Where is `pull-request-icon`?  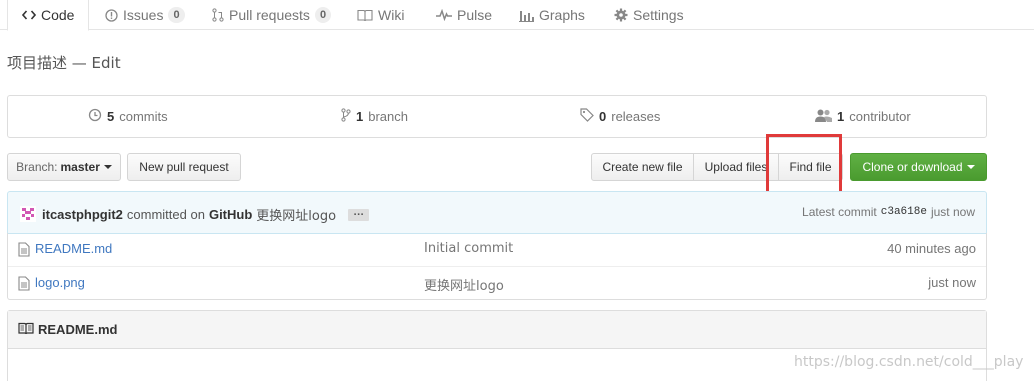 pull-request-icon is located at coordinates (218, 15).